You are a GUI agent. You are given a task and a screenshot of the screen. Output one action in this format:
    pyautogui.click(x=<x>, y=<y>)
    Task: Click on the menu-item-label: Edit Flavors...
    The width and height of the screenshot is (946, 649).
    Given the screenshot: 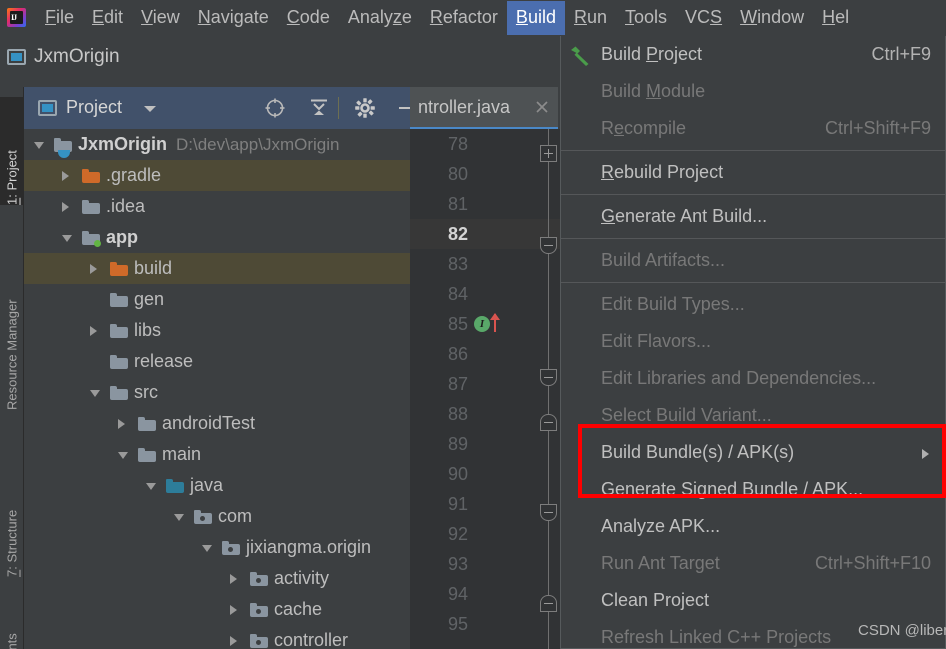 What is the action you would take?
    pyautogui.click(x=656, y=341)
    